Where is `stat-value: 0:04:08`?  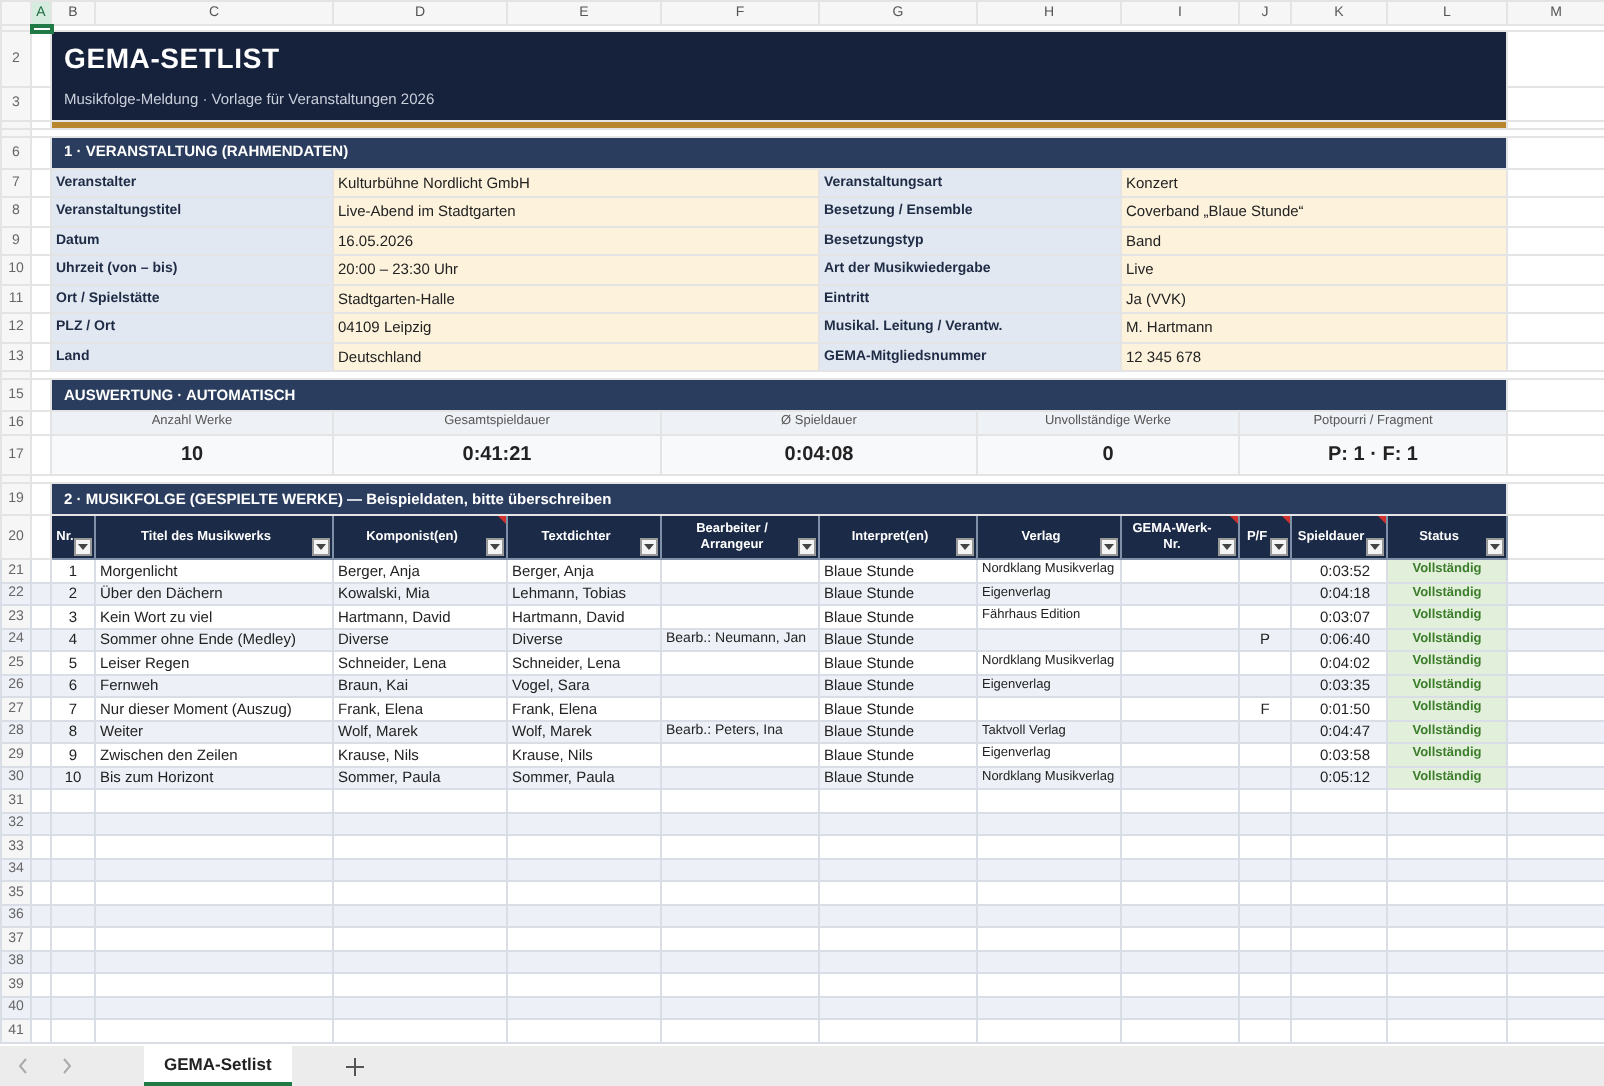
stat-value: 0:04:08 is located at coordinates (819, 455).